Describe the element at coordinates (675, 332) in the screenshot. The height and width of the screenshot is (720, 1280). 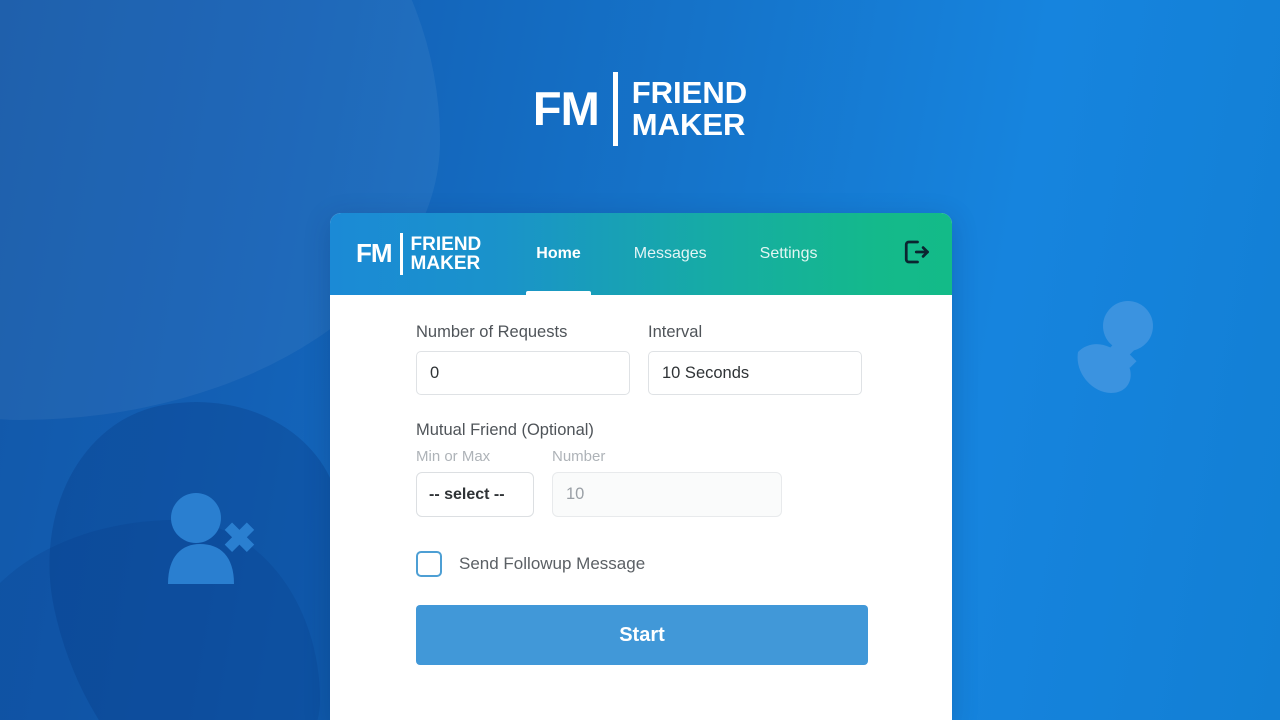
I see `interval-label: Interval` at that location.